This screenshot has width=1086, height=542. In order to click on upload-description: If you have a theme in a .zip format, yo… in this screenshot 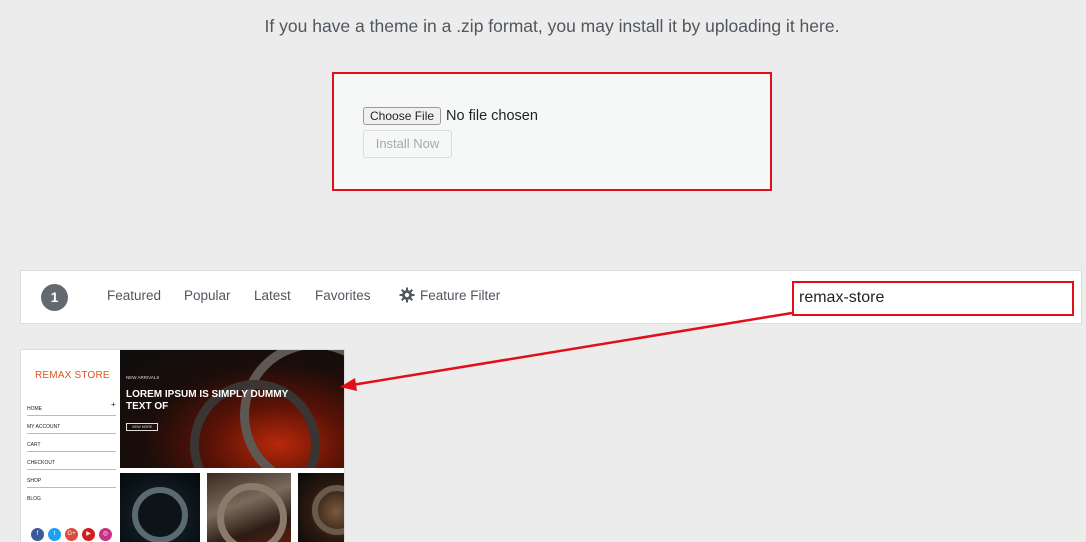, I will do `click(552, 26)`.